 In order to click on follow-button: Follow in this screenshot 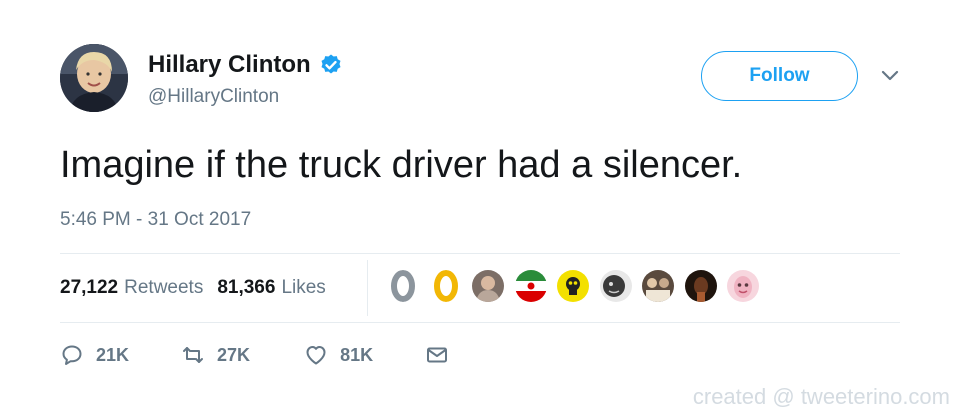, I will do `click(779, 76)`.